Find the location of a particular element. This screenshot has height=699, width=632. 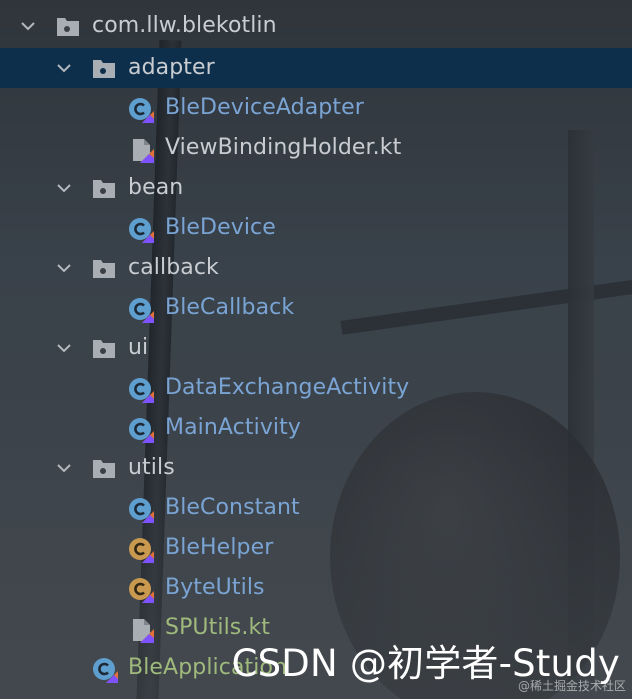

tree-label: BleHelper is located at coordinates (219, 547).